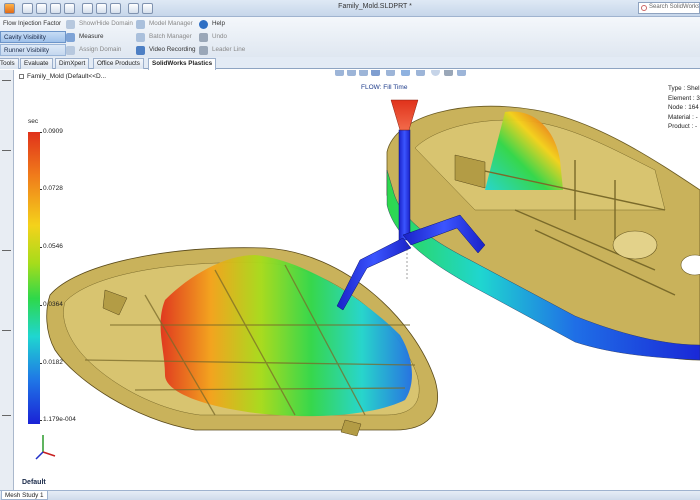 This screenshot has width=700, height=500. What do you see at coordinates (27, 50) in the screenshot?
I see `runner-visibility-label: Runner Visibility` at bounding box center [27, 50].